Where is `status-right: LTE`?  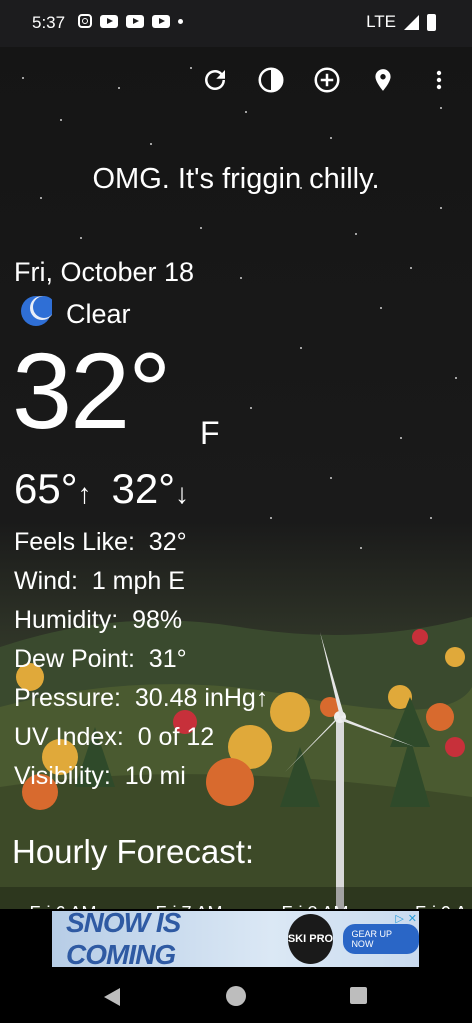
status-right: LTE is located at coordinates (401, 22).